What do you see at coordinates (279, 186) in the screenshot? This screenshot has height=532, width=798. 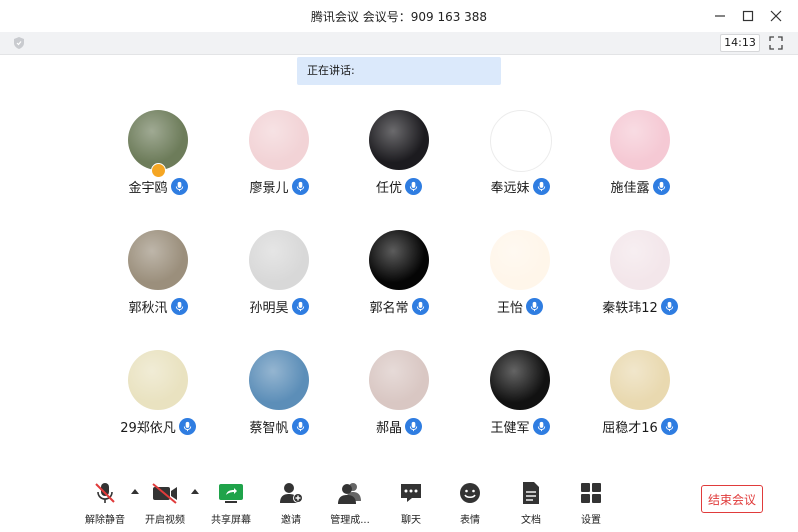 I see `participant-name-row: 廖景儿` at bounding box center [279, 186].